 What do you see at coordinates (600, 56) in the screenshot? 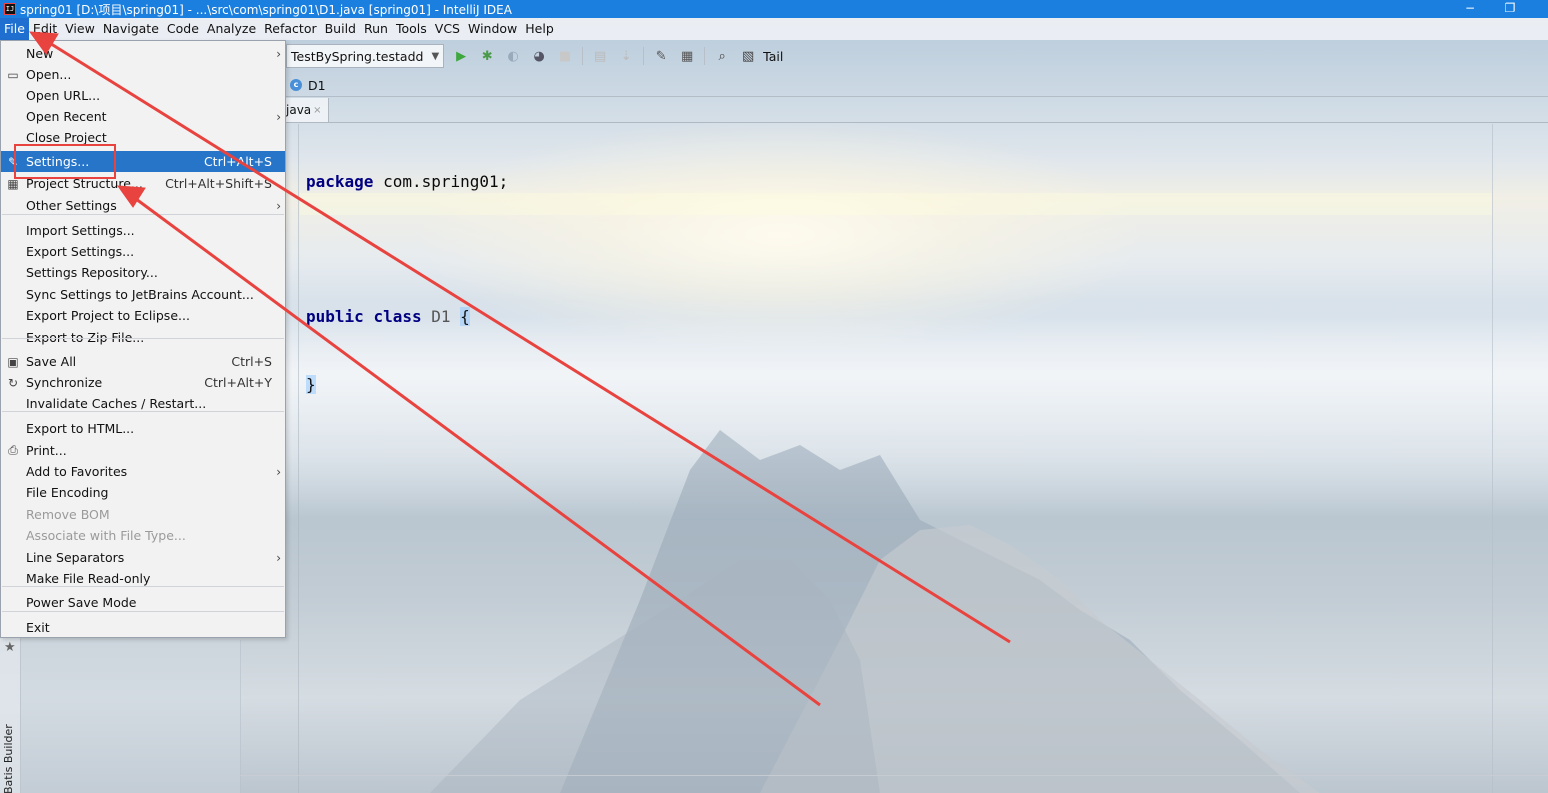
I see `build-project-icon: ▤` at bounding box center [600, 56].